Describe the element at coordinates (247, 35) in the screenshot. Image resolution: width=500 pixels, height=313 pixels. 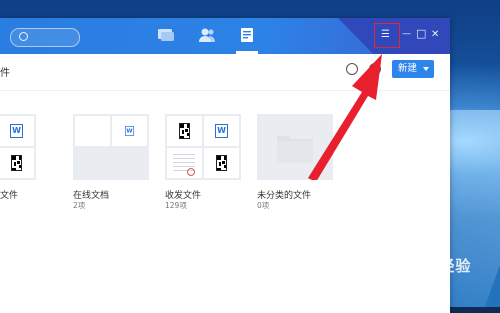
I see `files-icon` at that location.